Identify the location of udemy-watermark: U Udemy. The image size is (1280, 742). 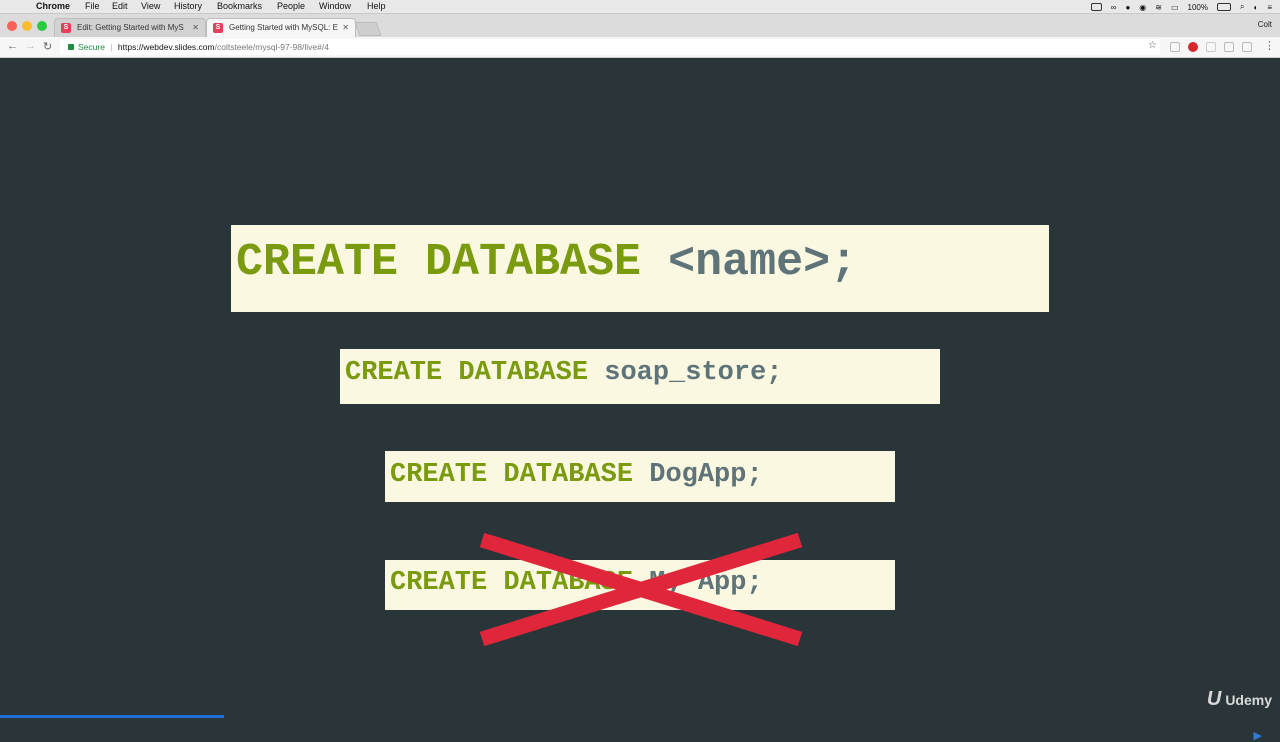
(1239, 699).